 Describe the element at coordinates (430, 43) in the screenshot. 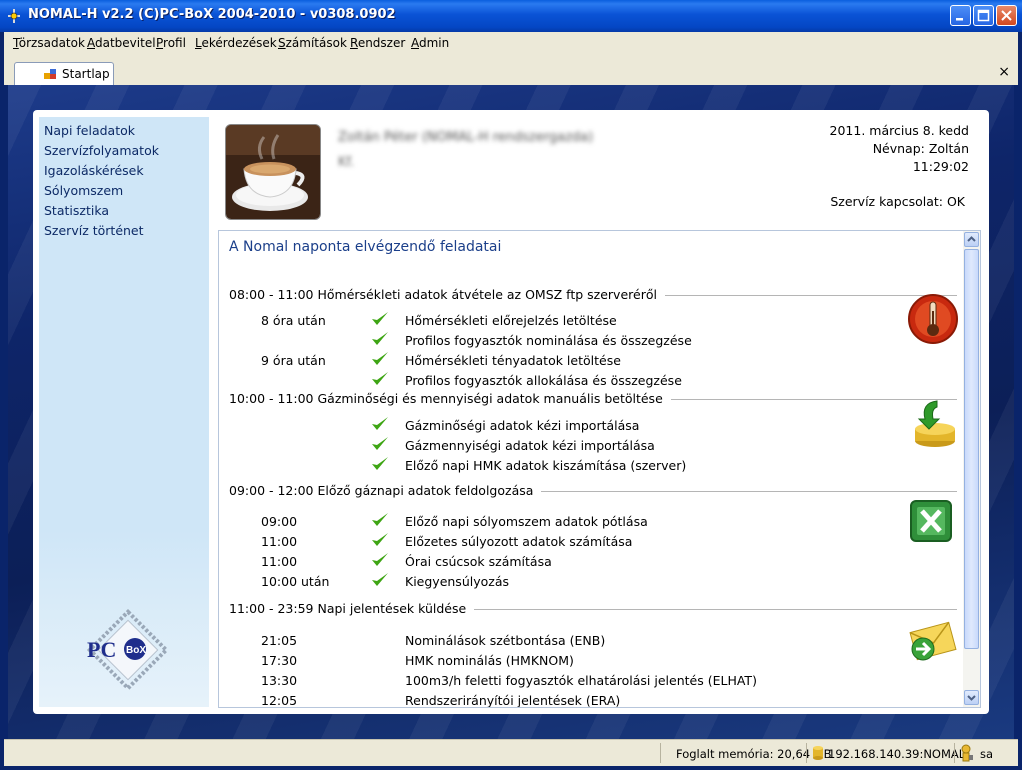

I see `menu-admin: Admin` at that location.